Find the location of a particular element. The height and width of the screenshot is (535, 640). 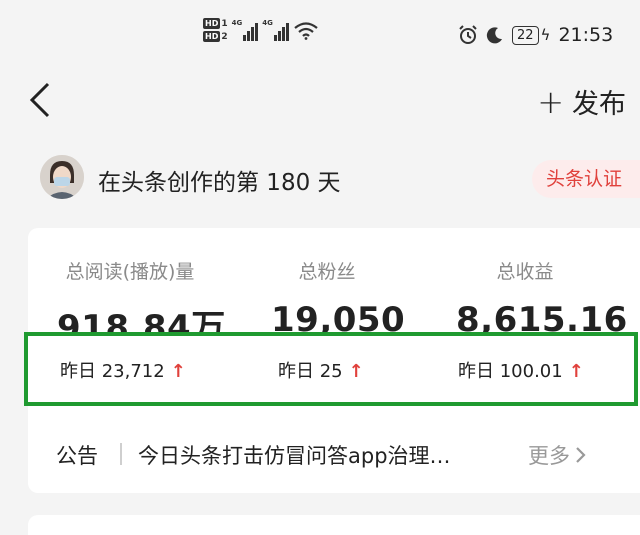

back-button is located at coordinates (41, 100).